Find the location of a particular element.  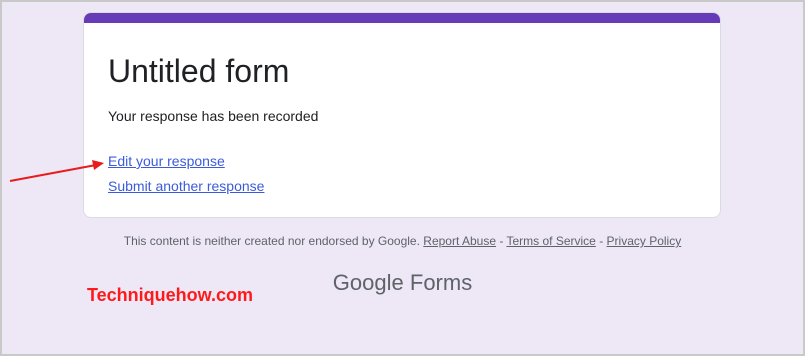

red-arrow-icon is located at coordinates (56, 171).